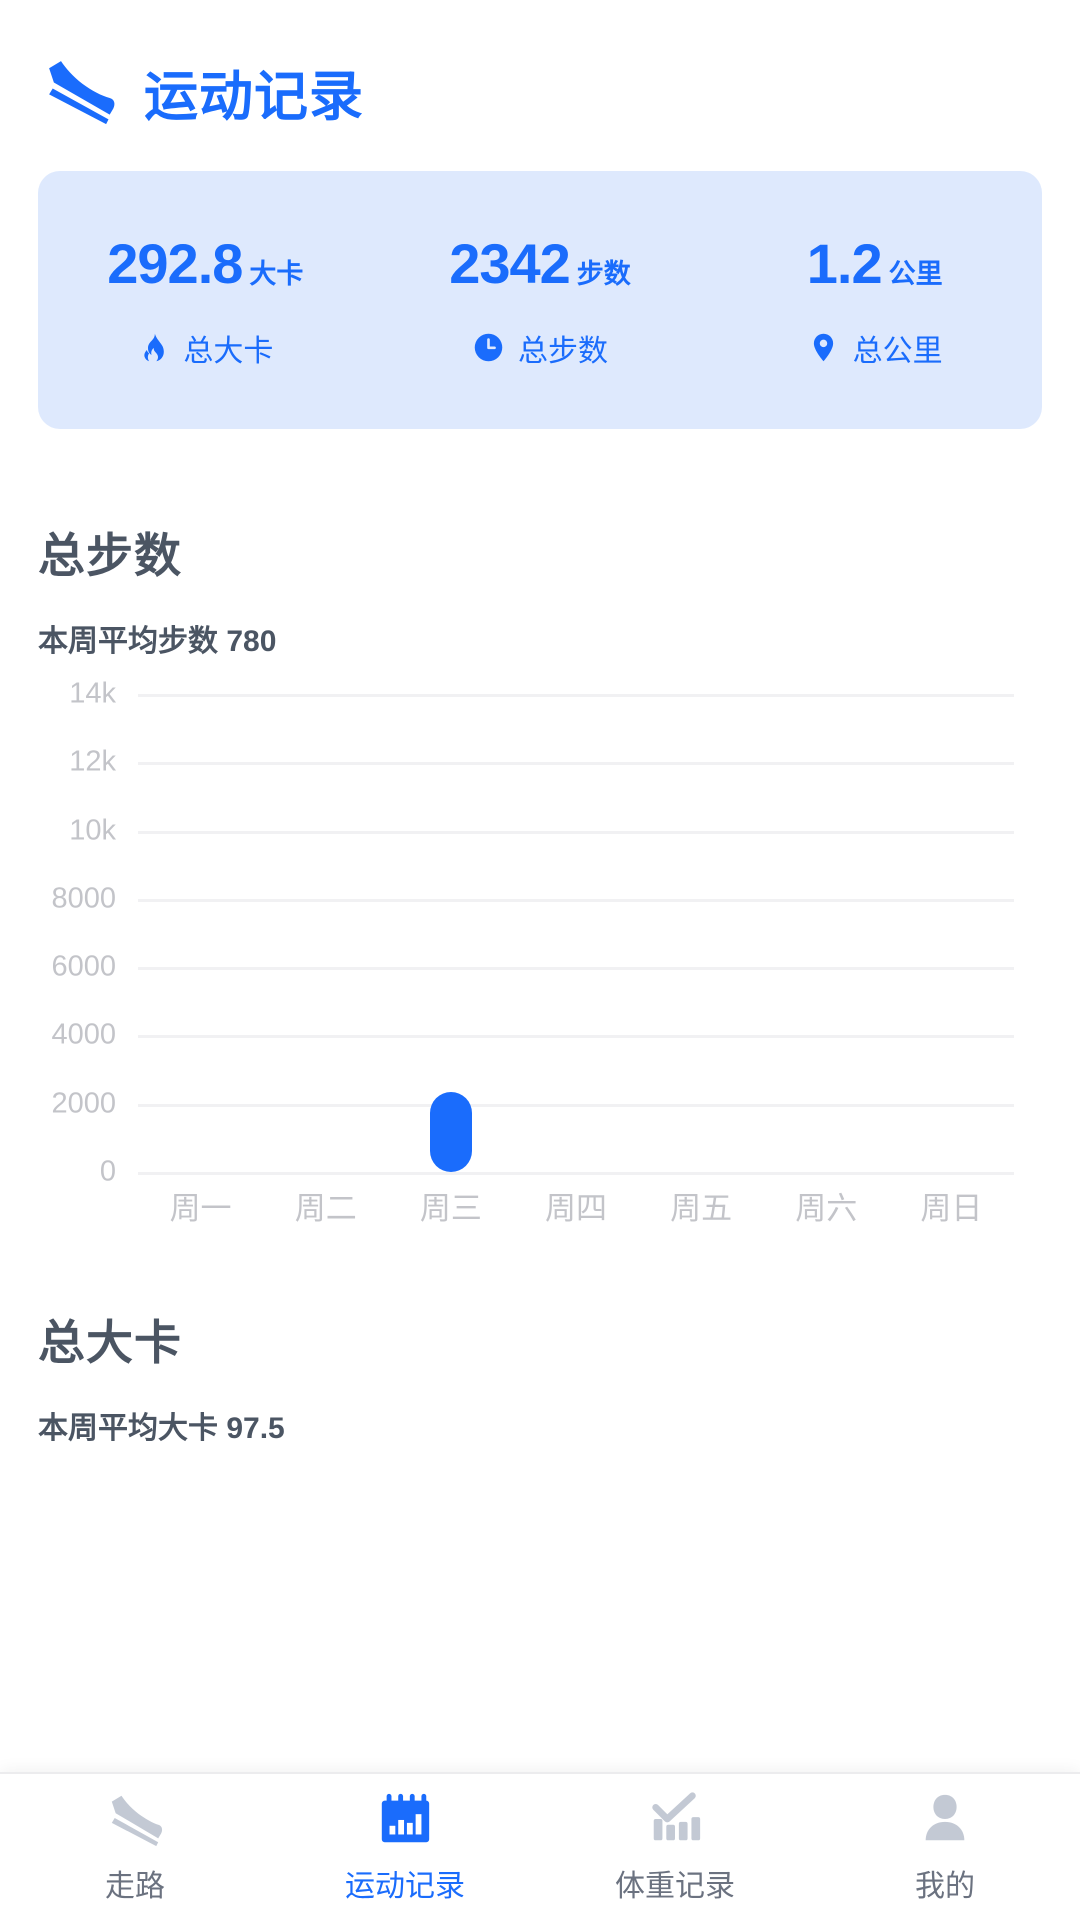 The image size is (1080, 1920). Describe the element at coordinates (83, 1034) in the screenshot. I see `y-axis-tick: 4000` at that location.